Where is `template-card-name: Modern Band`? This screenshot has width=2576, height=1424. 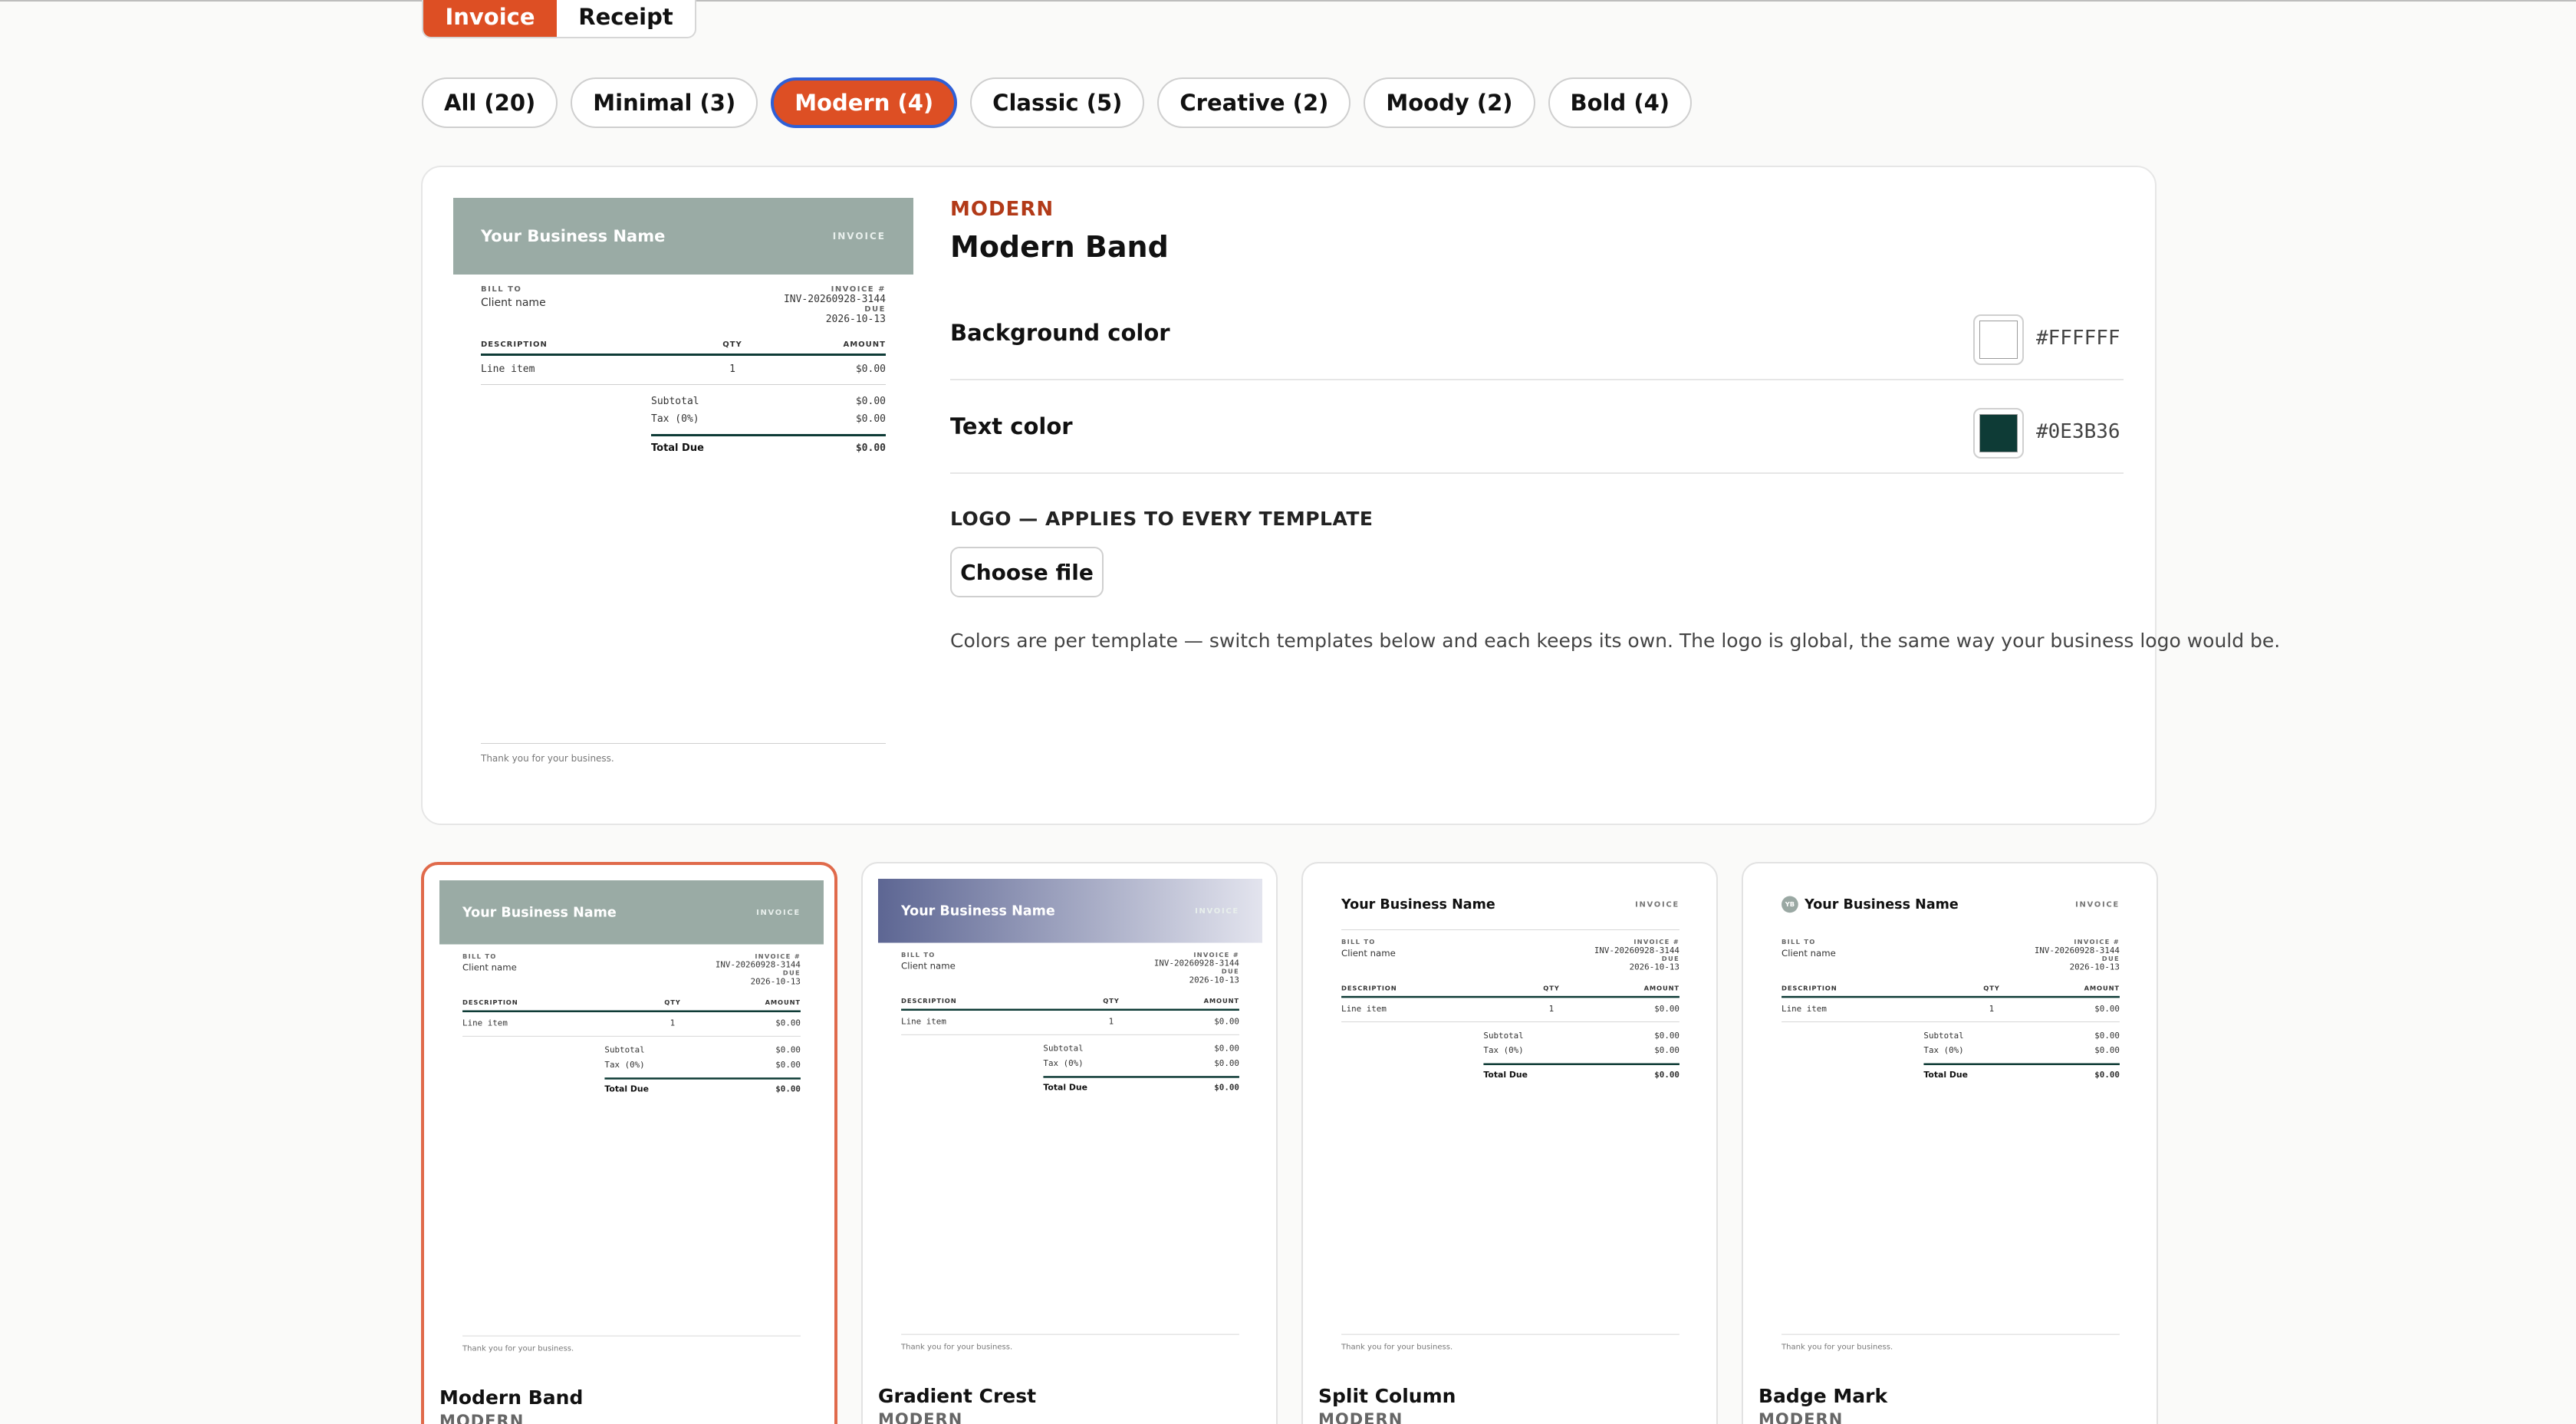
template-card-name: Modern Band is located at coordinates (511, 1398).